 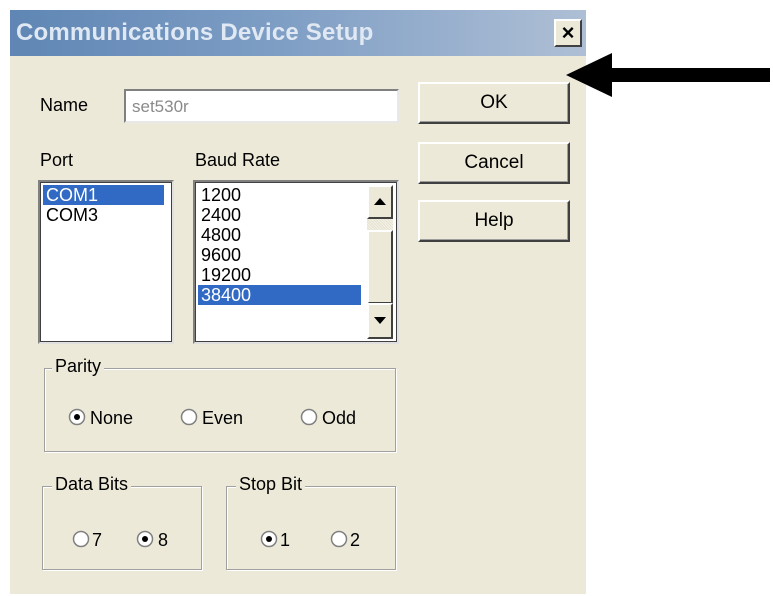 I want to click on data-bits-8-radio, so click(x=145, y=539).